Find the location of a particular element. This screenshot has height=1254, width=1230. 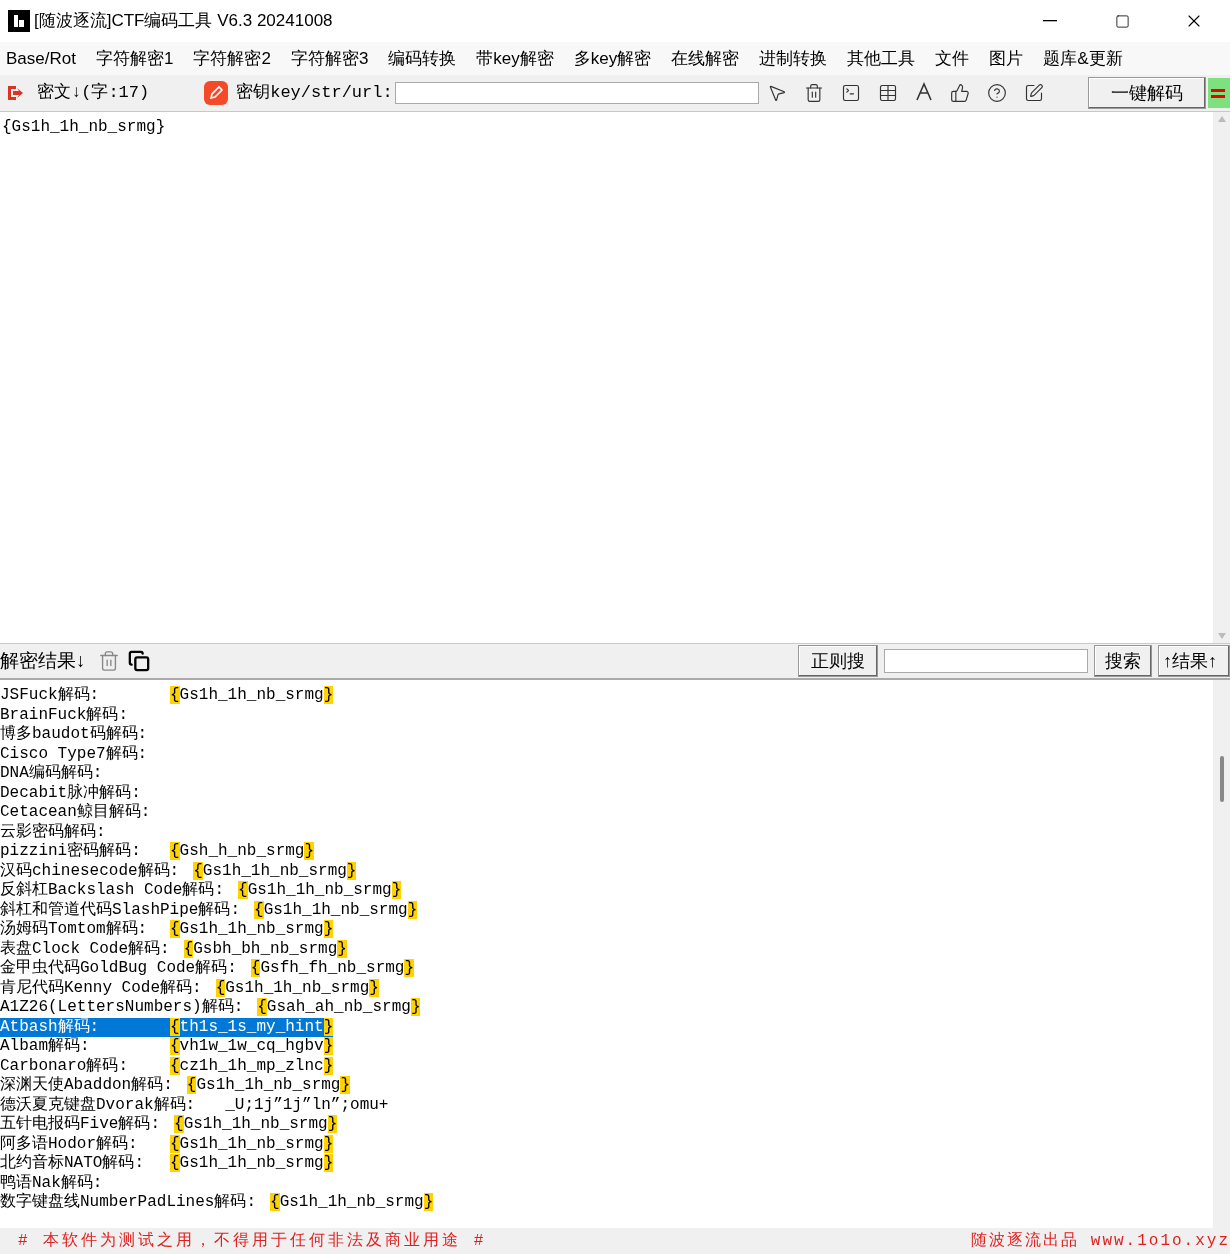

menu-item: 字符解密1 is located at coordinates (134, 58).